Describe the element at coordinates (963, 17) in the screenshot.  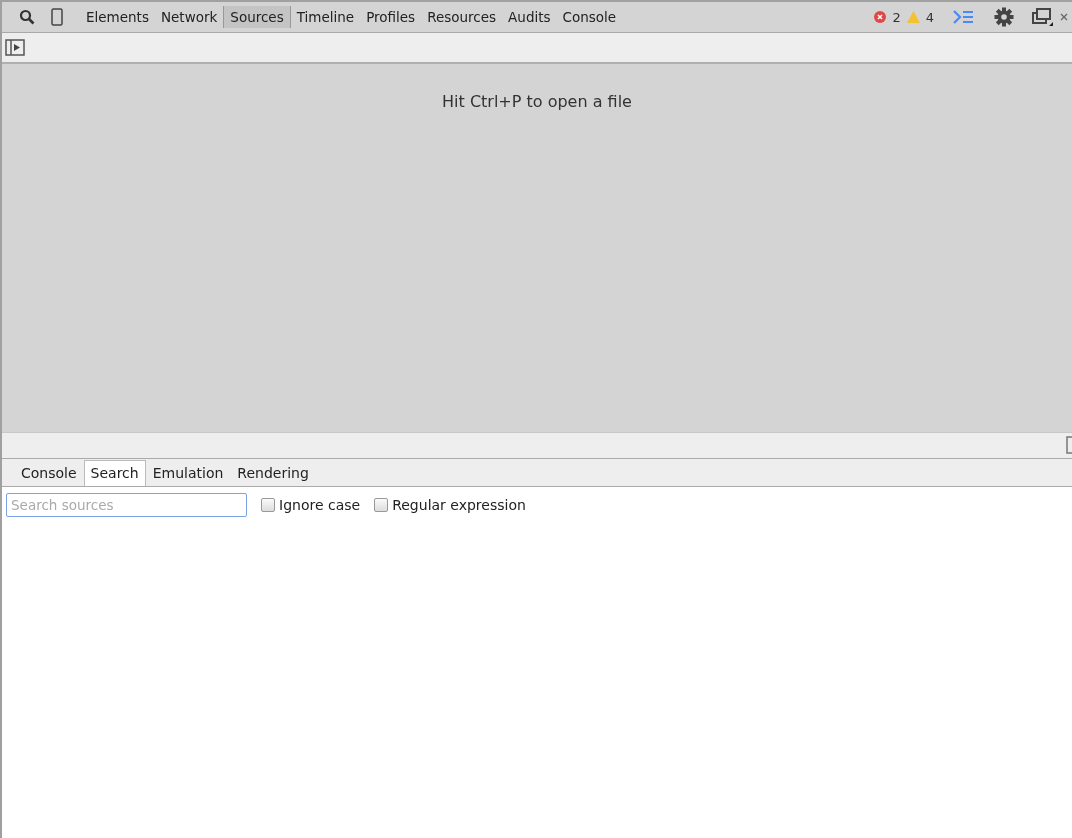
I see `console-drawer-icon` at that location.